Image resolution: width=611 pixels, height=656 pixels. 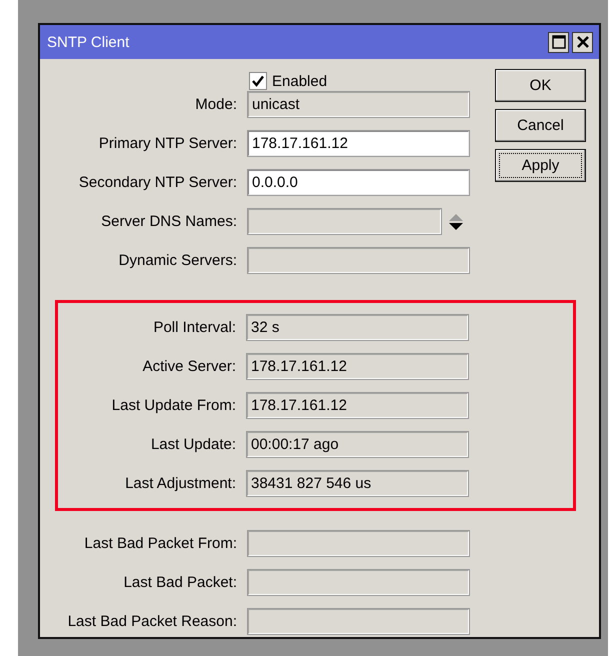 What do you see at coordinates (177, 260) in the screenshot?
I see `field-label: Dynamic Servers:` at bounding box center [177, 260].